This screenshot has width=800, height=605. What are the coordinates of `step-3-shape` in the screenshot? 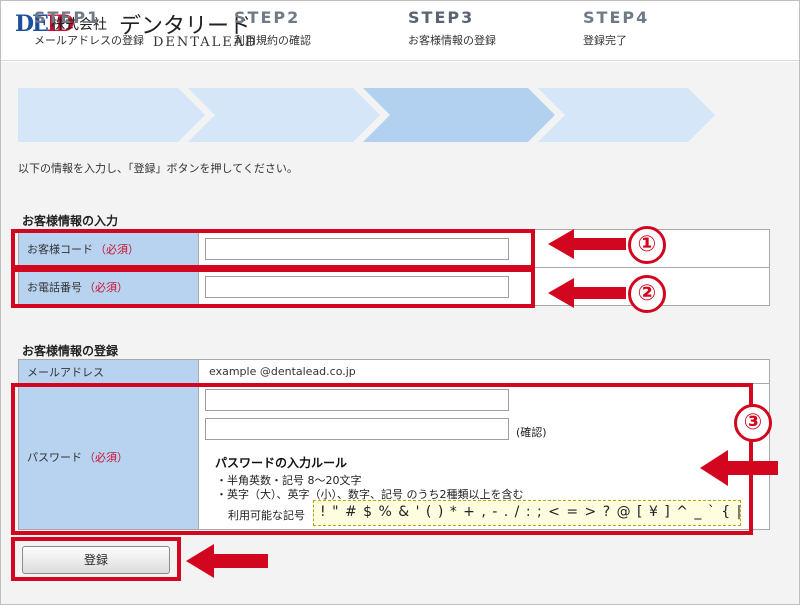 It's located at (459, 115).